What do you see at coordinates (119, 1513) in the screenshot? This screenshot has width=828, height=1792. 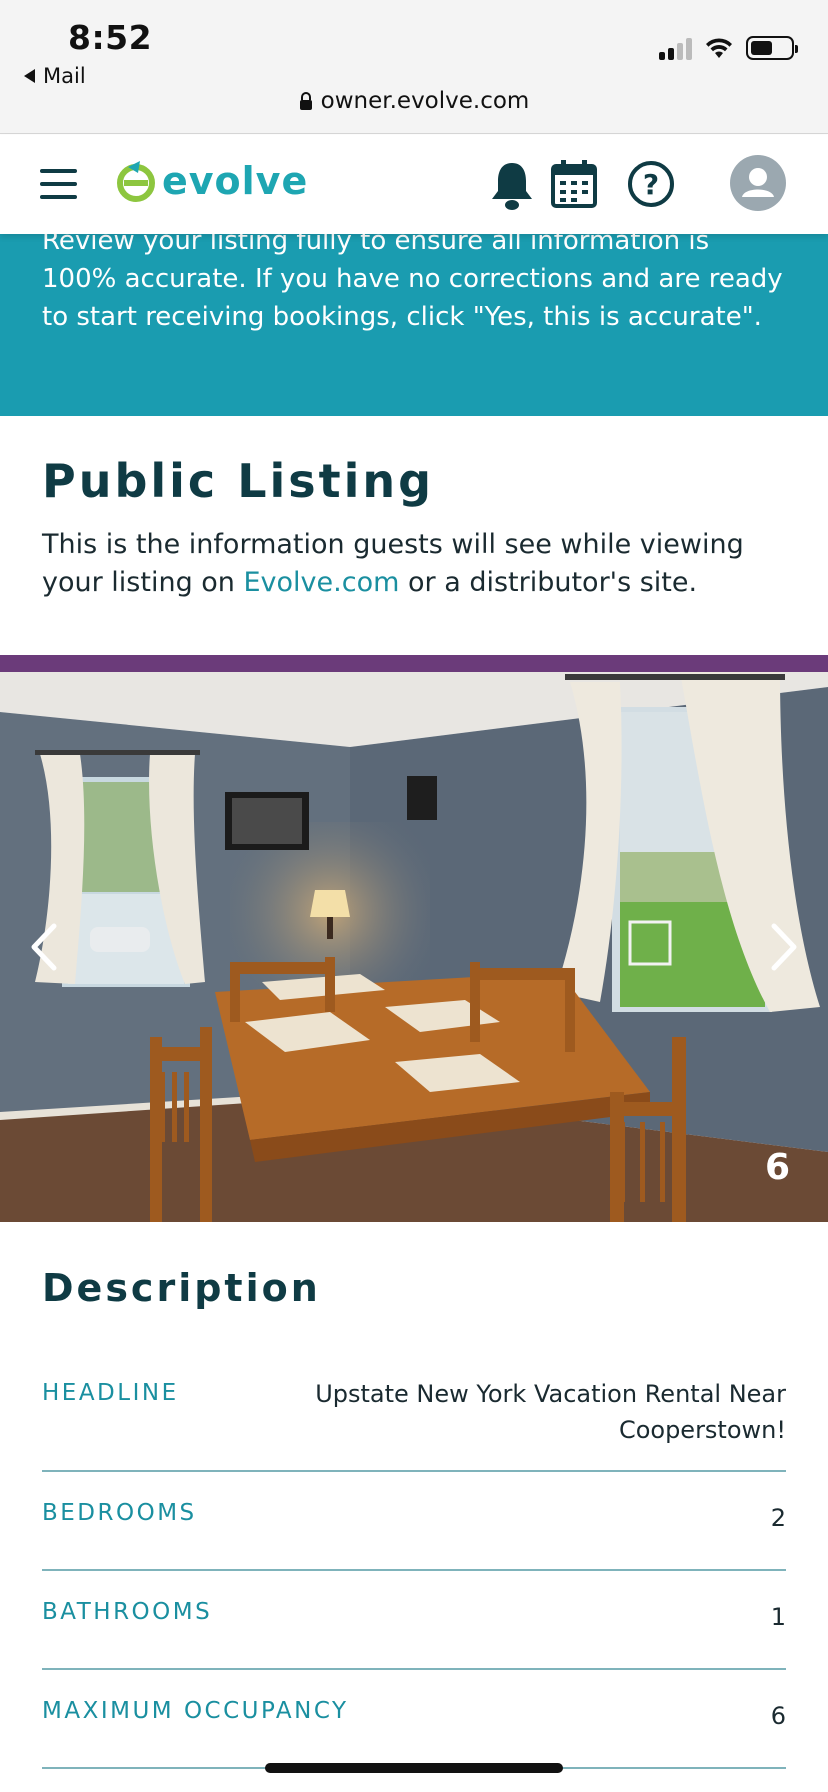 I see `row-label: BEDROOMS` at bounding box center [119, 1513].